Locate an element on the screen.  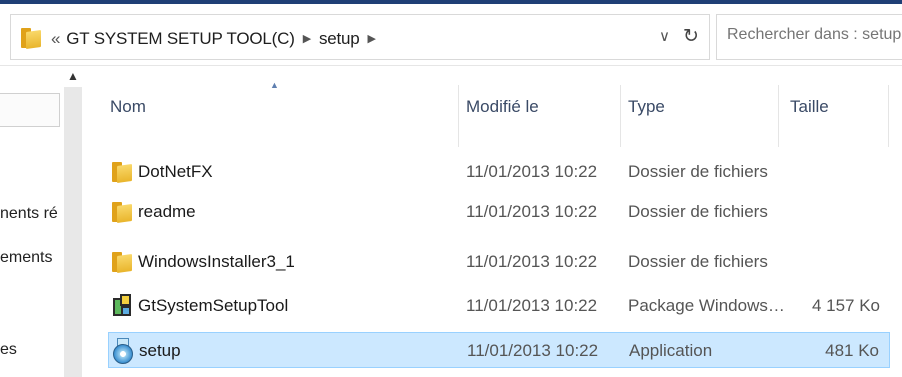
setup-app-icon is located at coordinates (123, 351).